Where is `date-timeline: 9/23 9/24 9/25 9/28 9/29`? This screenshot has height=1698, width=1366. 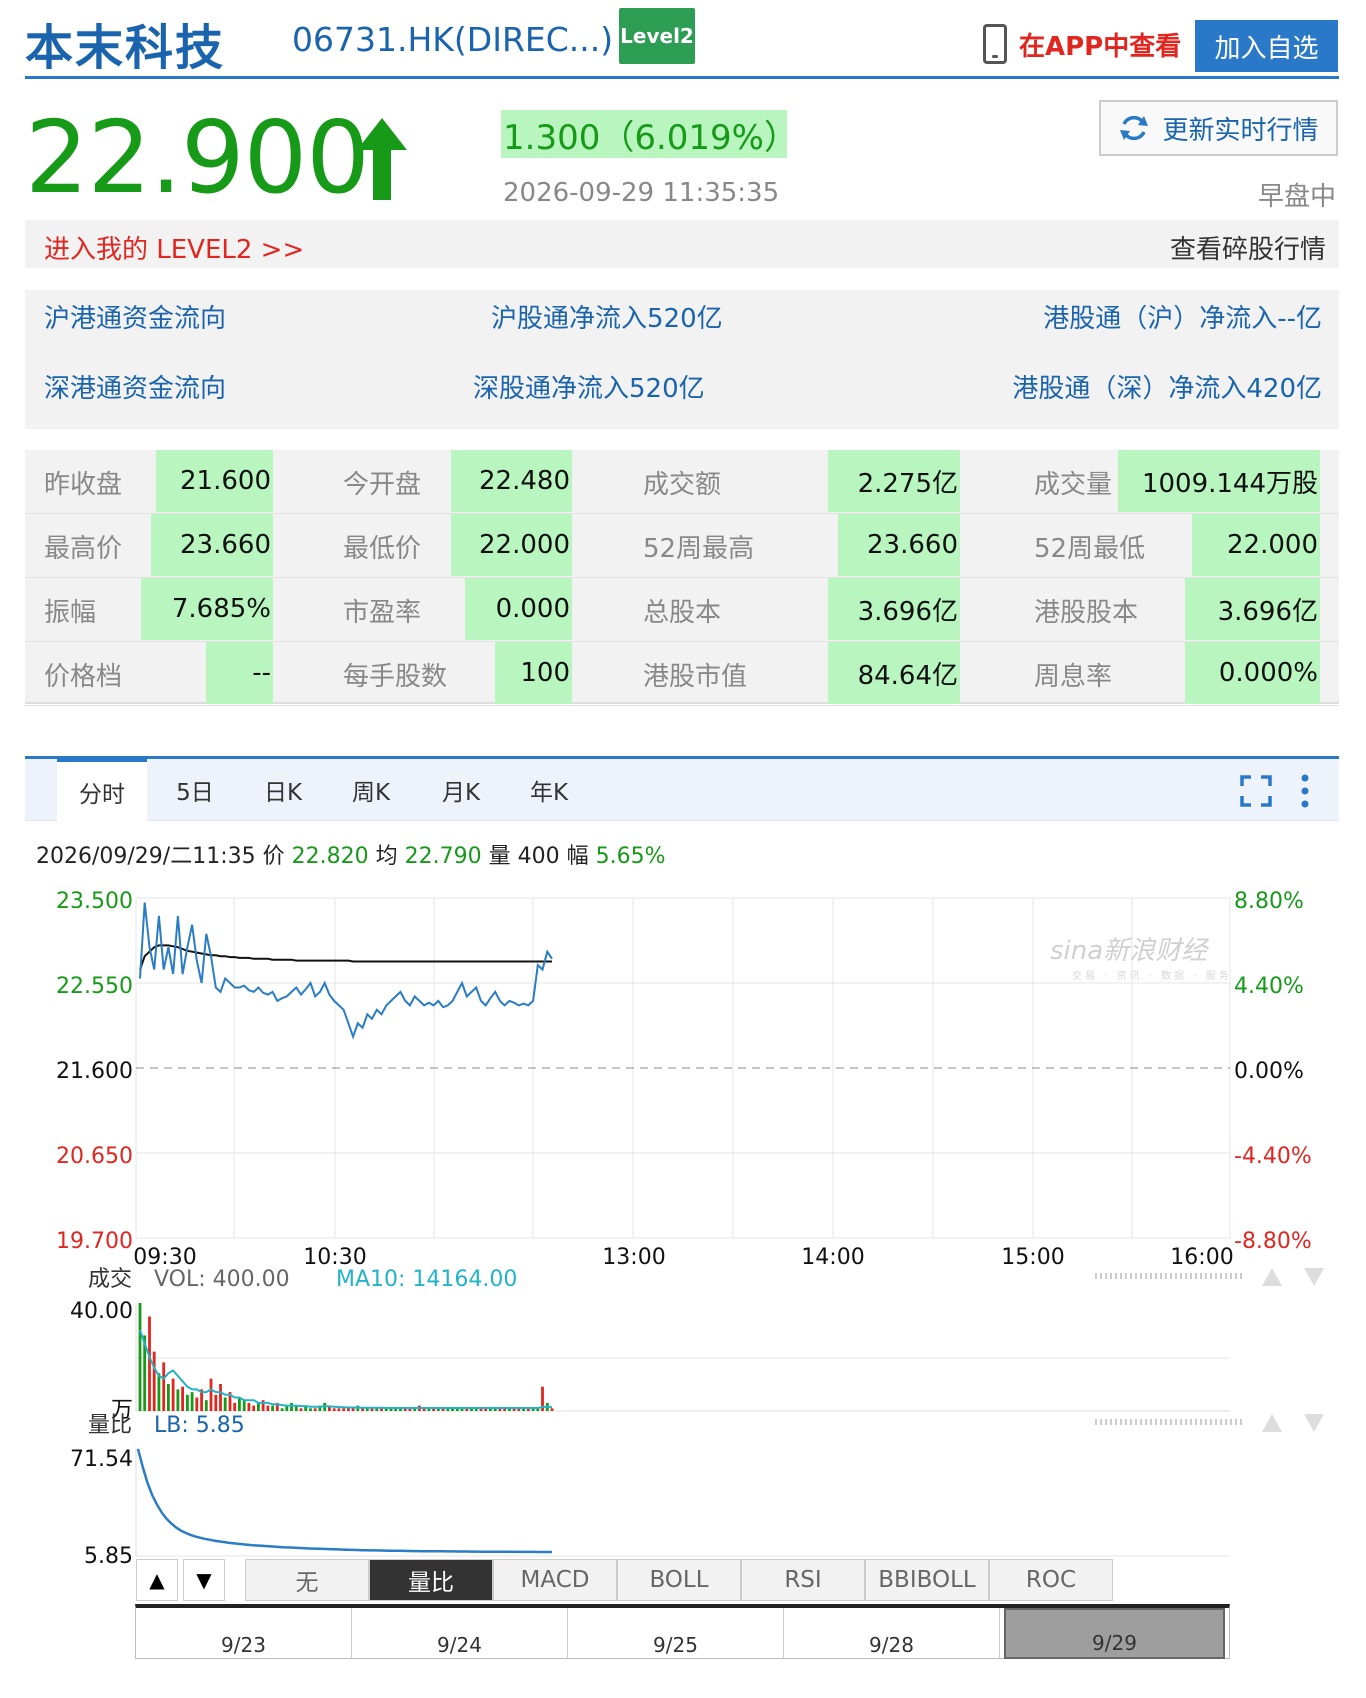 date-timeline: 9/23 9/24 9/25 9/28 9/29 is located at coordinates (682, 1631).